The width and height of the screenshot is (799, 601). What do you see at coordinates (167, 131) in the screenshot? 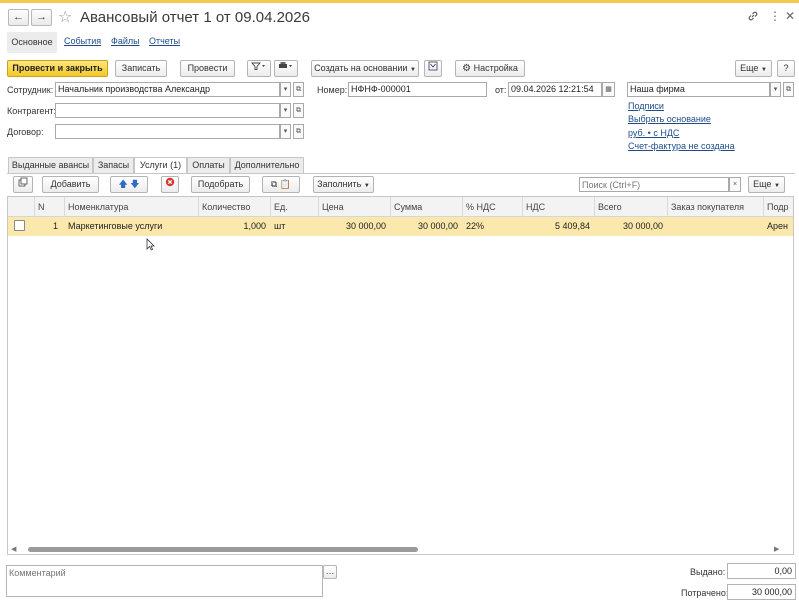
I see `contract-field` at bounding box center [167, 131].